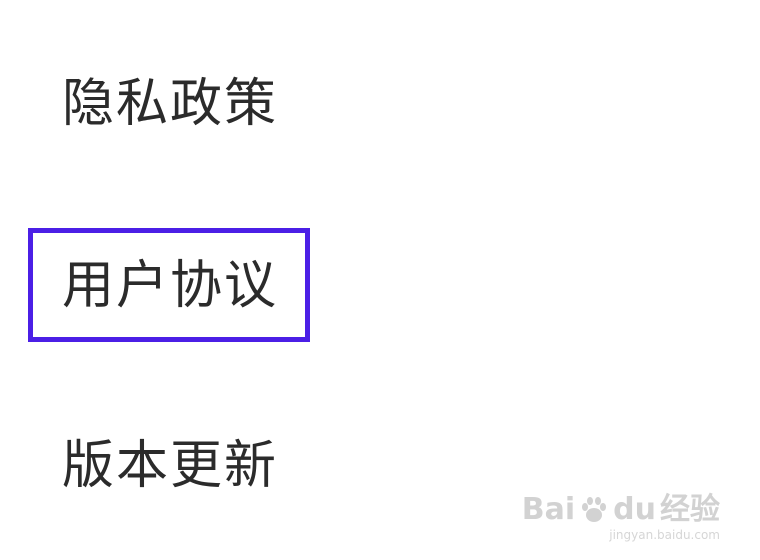 This screenshot has width=760, height=560. I want to click on watermark-brand-left: Bai, so click(548, 509).